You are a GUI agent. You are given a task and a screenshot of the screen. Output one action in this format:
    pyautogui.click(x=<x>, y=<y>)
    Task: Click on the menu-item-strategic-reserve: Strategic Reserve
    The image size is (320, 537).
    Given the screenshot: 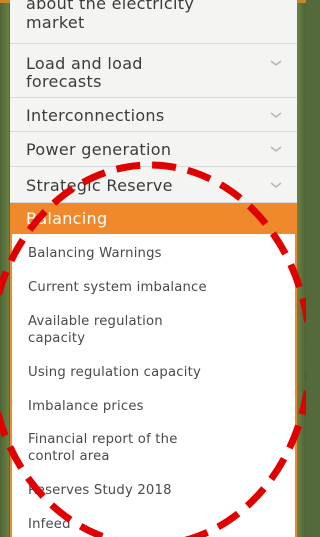 What is the action you would take?
    pyautogui.click(x=153, y=185)
    